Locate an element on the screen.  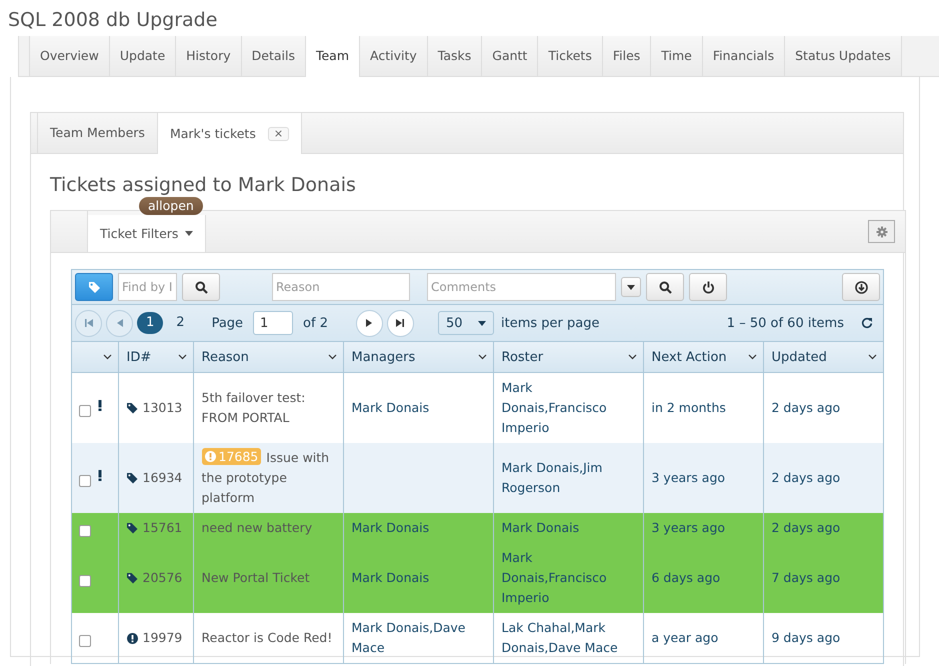
ticket-id: 20576 is located at coordinates (162, 578).